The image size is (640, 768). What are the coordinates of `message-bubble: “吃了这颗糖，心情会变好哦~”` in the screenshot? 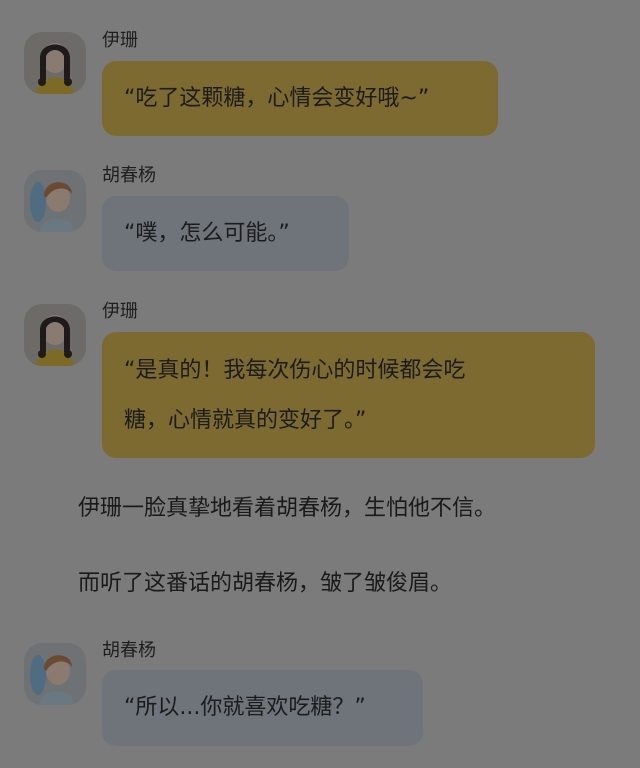 It's located at (300, 98).